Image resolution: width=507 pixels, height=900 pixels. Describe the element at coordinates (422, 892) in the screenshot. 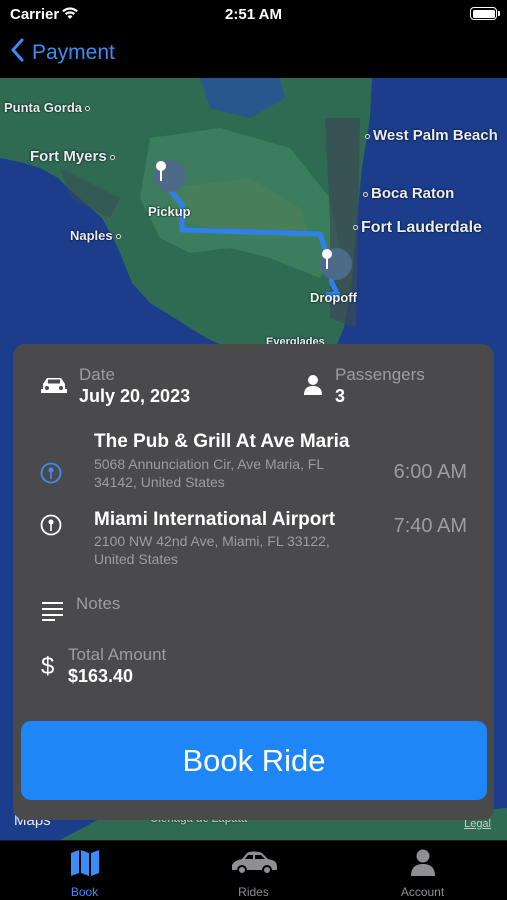

I see `tab-label: Account` at that location.